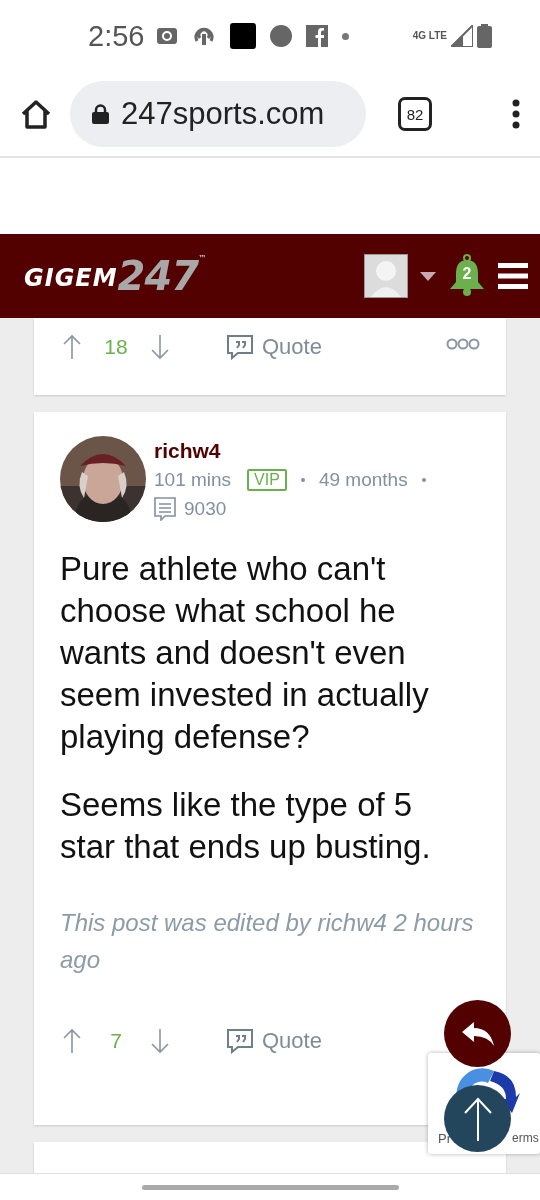 The height and width of the screenshot is (1200, 540). I want to click on signal-icon, so click(462, 36).